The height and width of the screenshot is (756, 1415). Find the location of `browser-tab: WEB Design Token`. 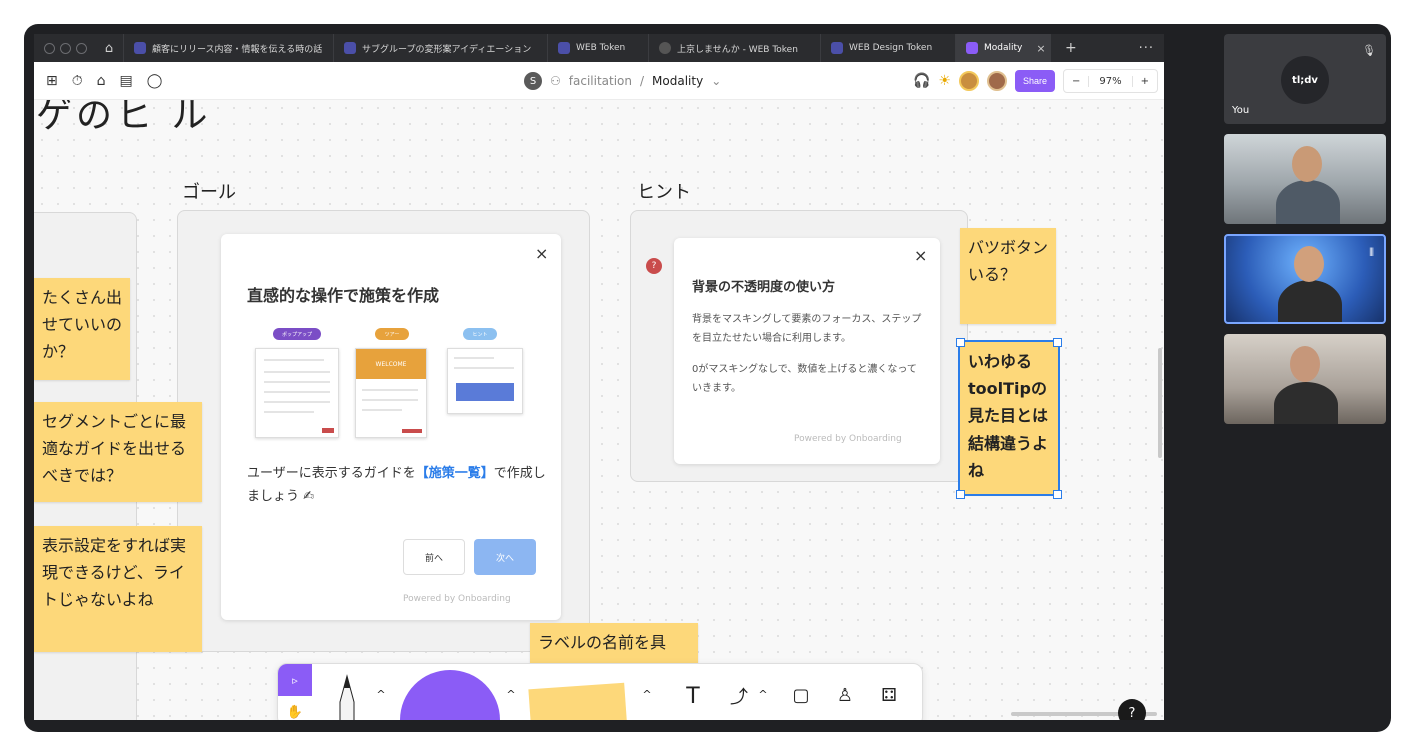

browser-tab: WEB Design Token is located at coordinates (887, 48).